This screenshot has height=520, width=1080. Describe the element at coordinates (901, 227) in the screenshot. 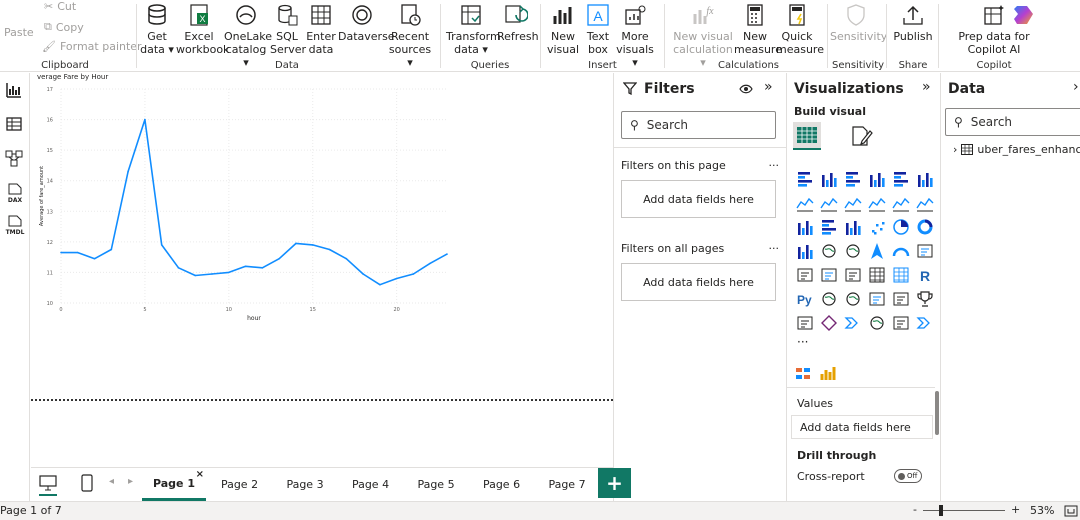

I see `pie-visual-icon` at that location.